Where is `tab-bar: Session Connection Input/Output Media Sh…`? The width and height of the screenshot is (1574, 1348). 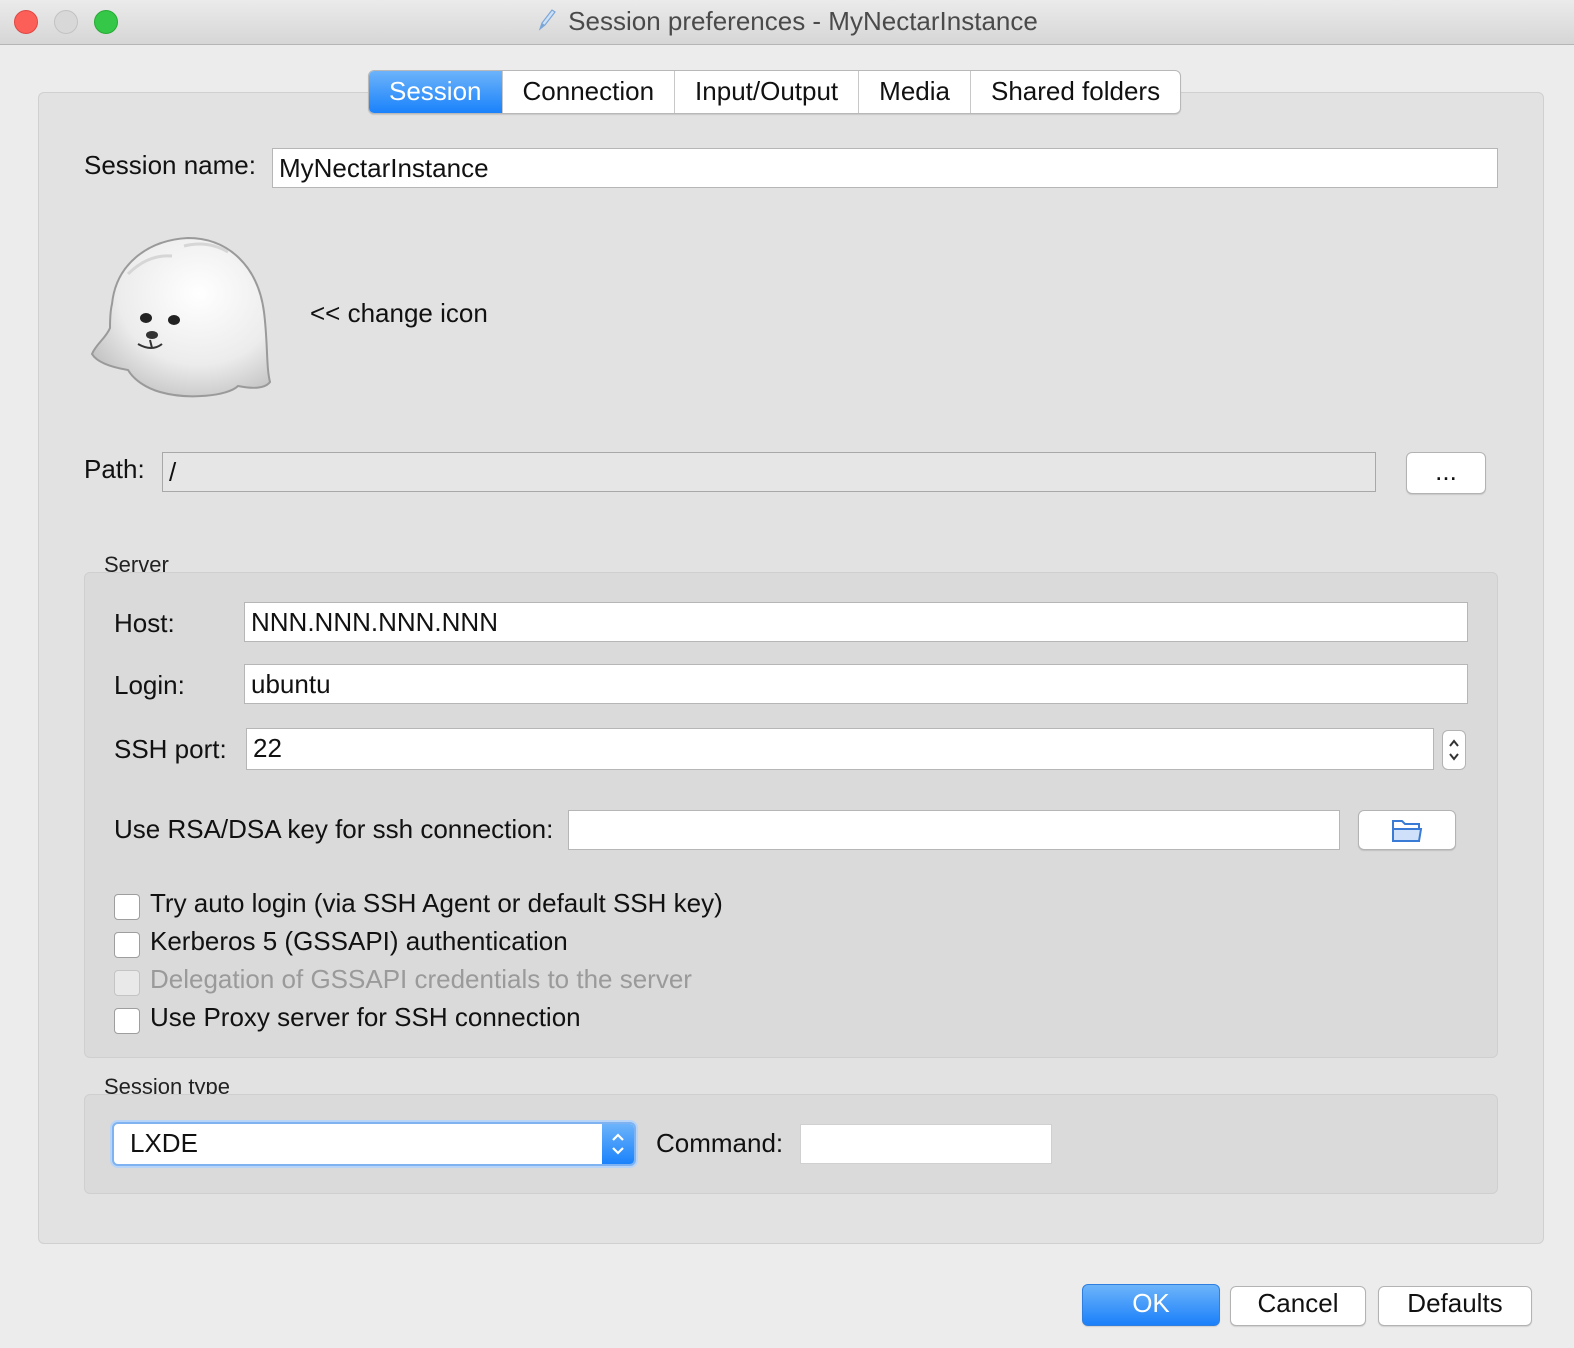 tab-bar: Session Connection Input/Output Media Sh… is located at coordinates (775, 92).